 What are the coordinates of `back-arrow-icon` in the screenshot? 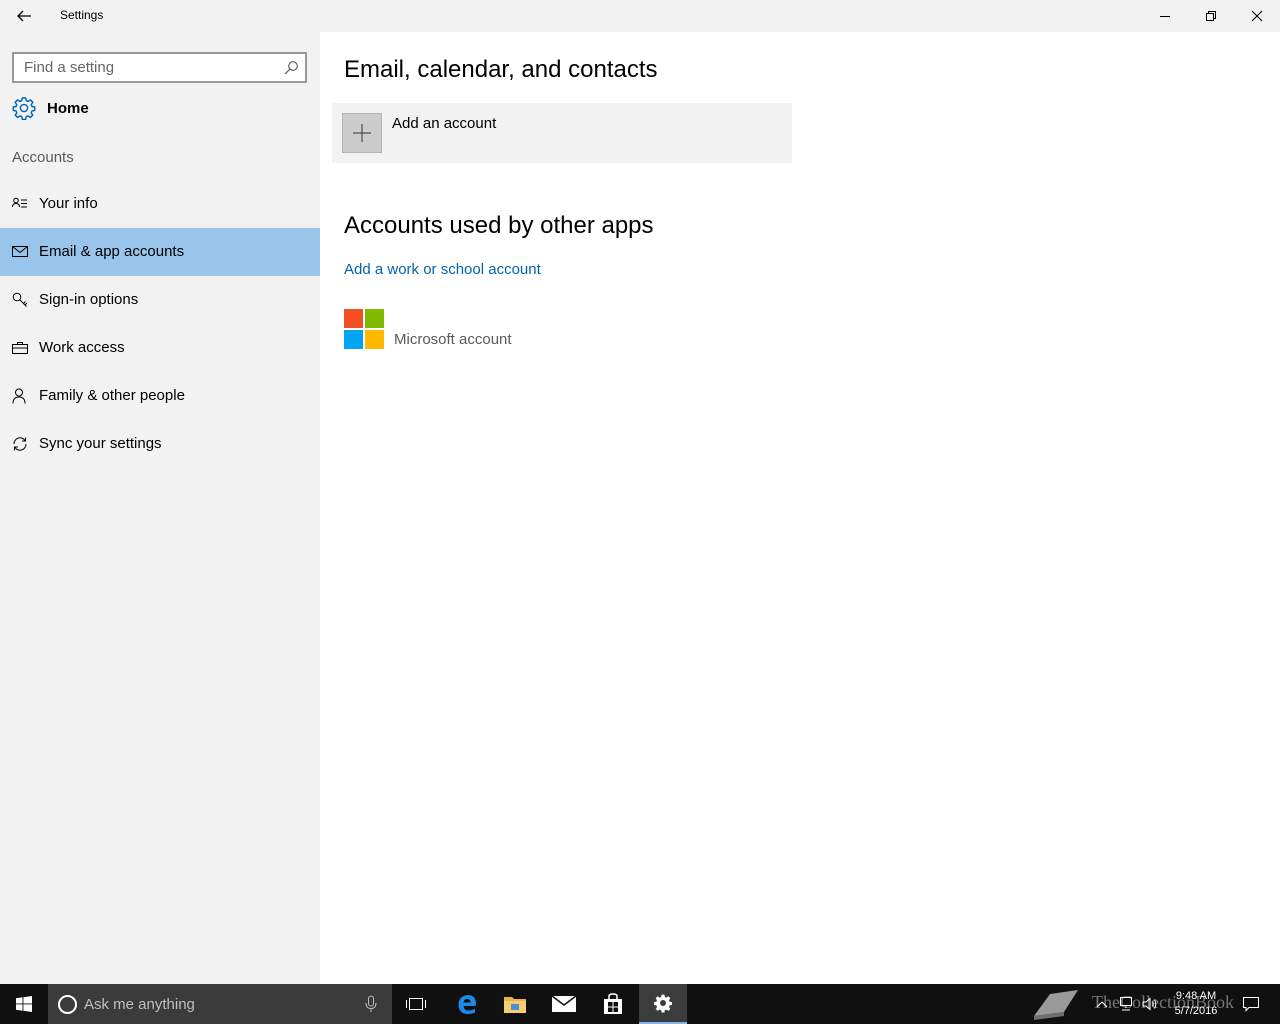 It's located at (24, 16).